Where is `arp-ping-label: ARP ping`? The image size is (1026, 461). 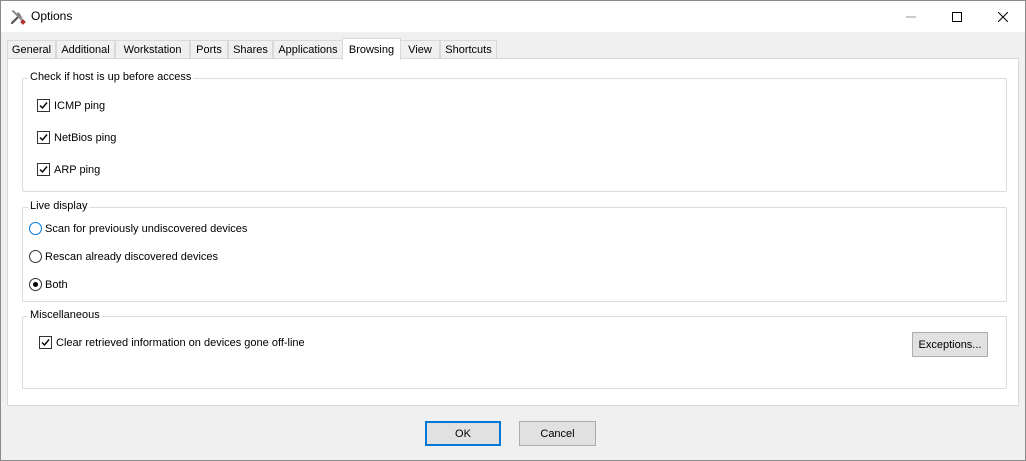
arp-ping-label: ARP ping is located at coordinates (77, 169).